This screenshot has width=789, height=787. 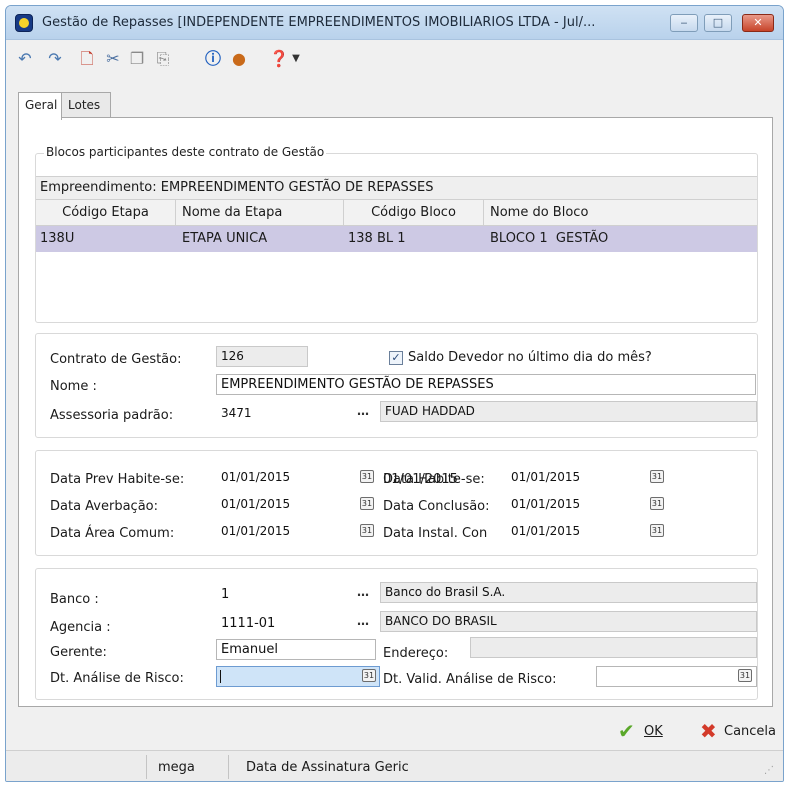 What do you see at coordinates (262, 356) in the screenshot?
I see `contrato-field: 126` at bounding box center [262, 356].